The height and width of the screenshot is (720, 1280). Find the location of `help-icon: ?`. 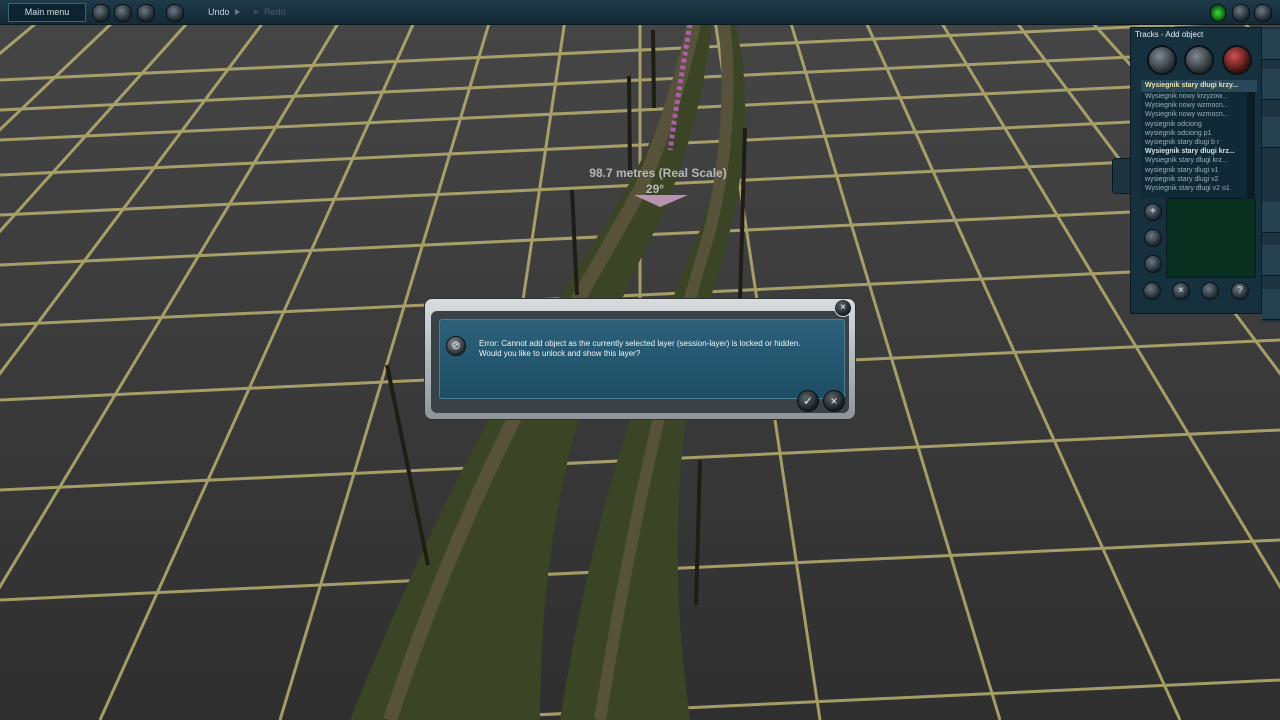

help-icon: ? is located at coordinates (1240, 291).